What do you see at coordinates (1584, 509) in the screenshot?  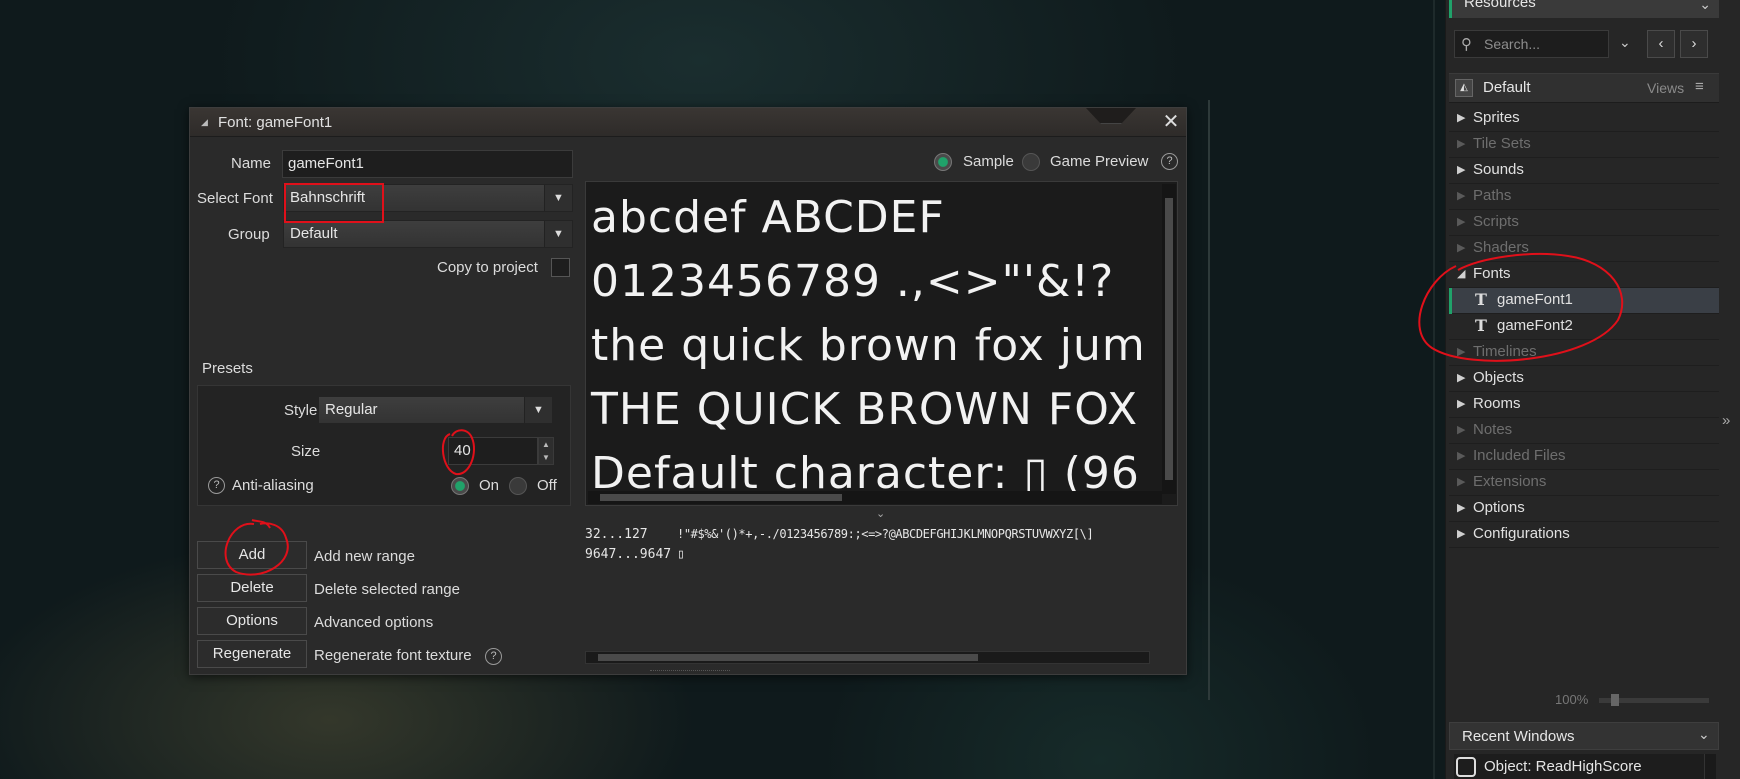 I see `tree-item-options: ▶ Options` at bounding box center [1584, 509].